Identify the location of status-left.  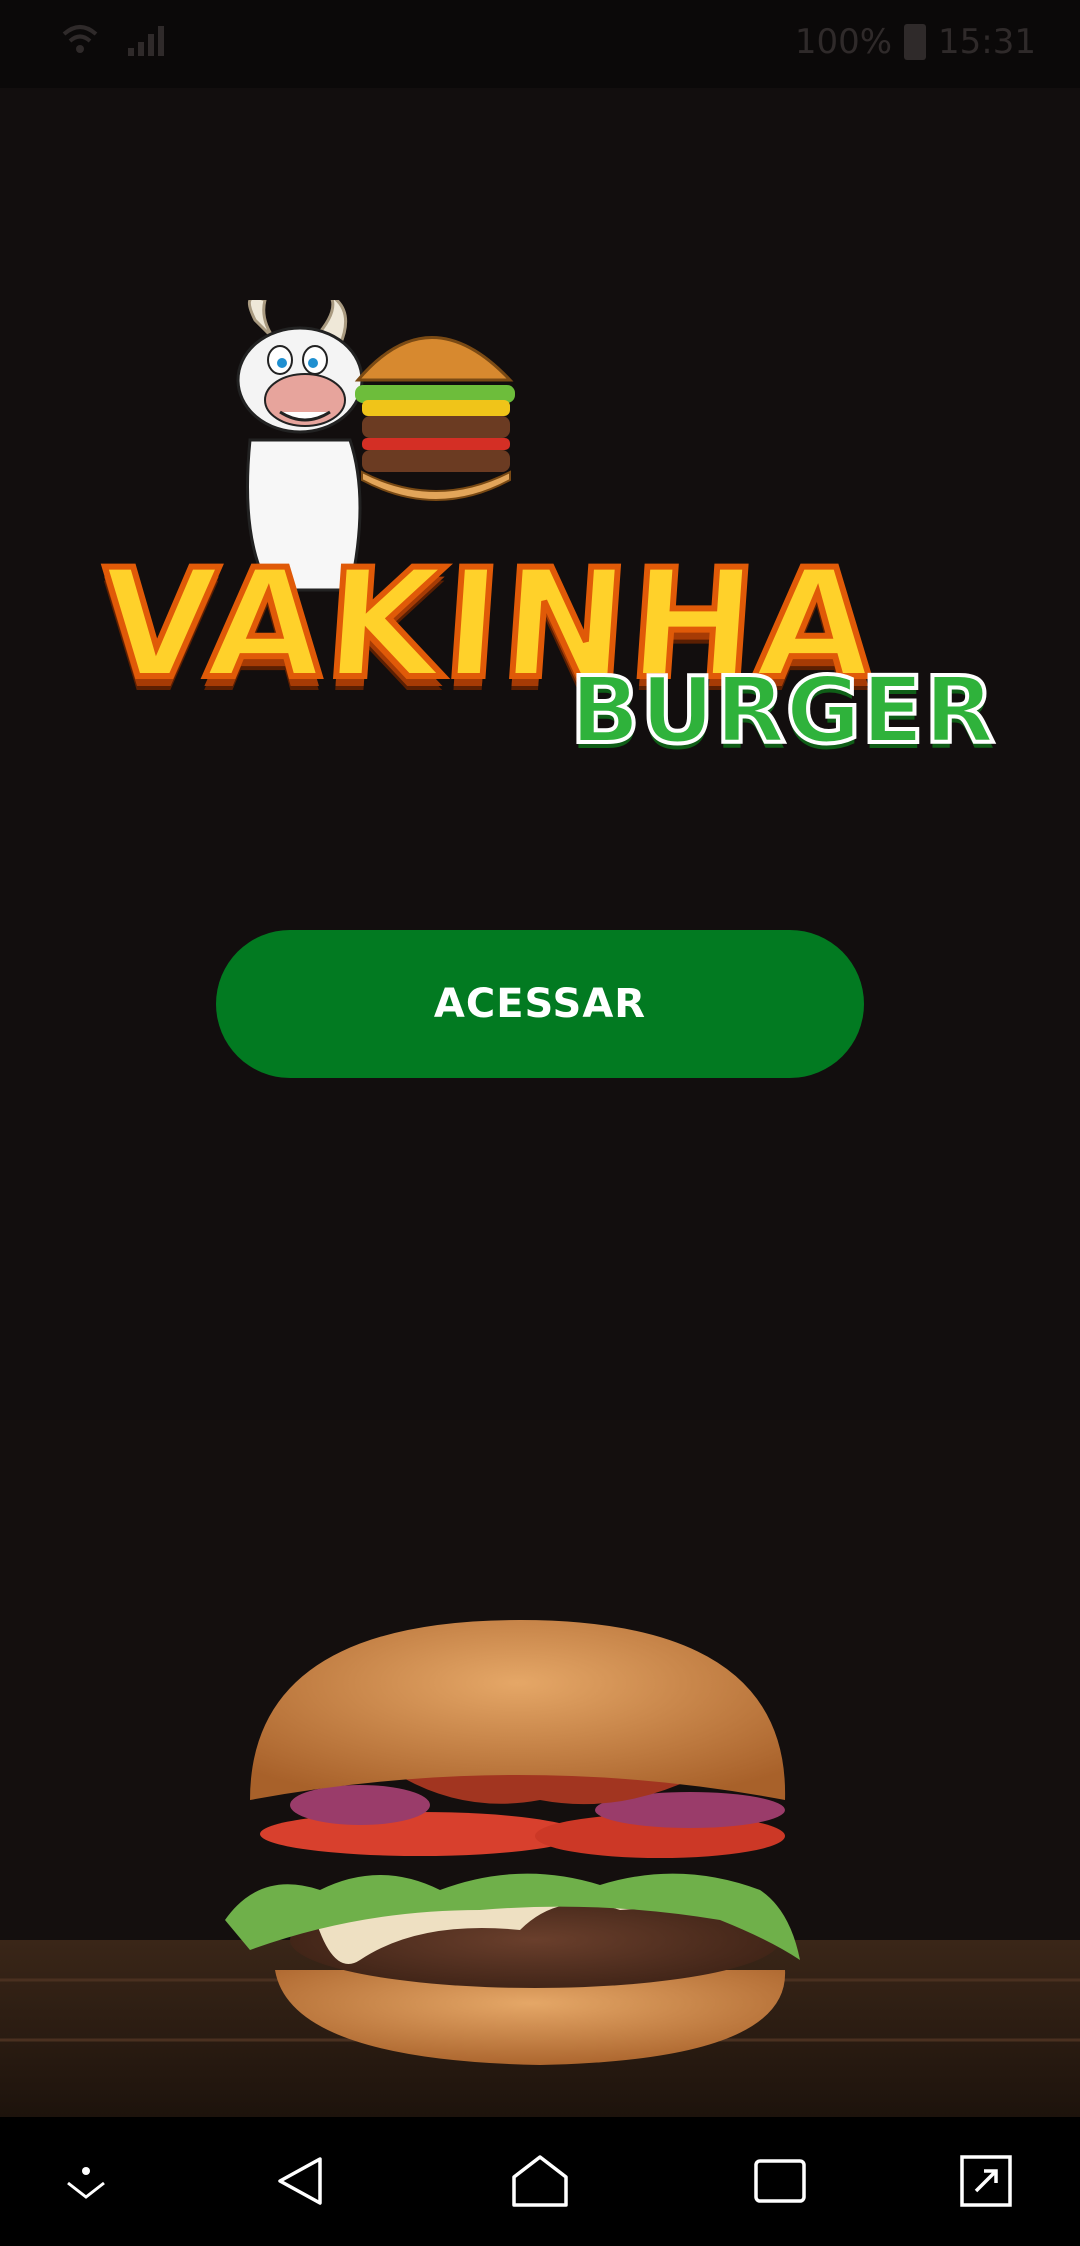
(115, 44).